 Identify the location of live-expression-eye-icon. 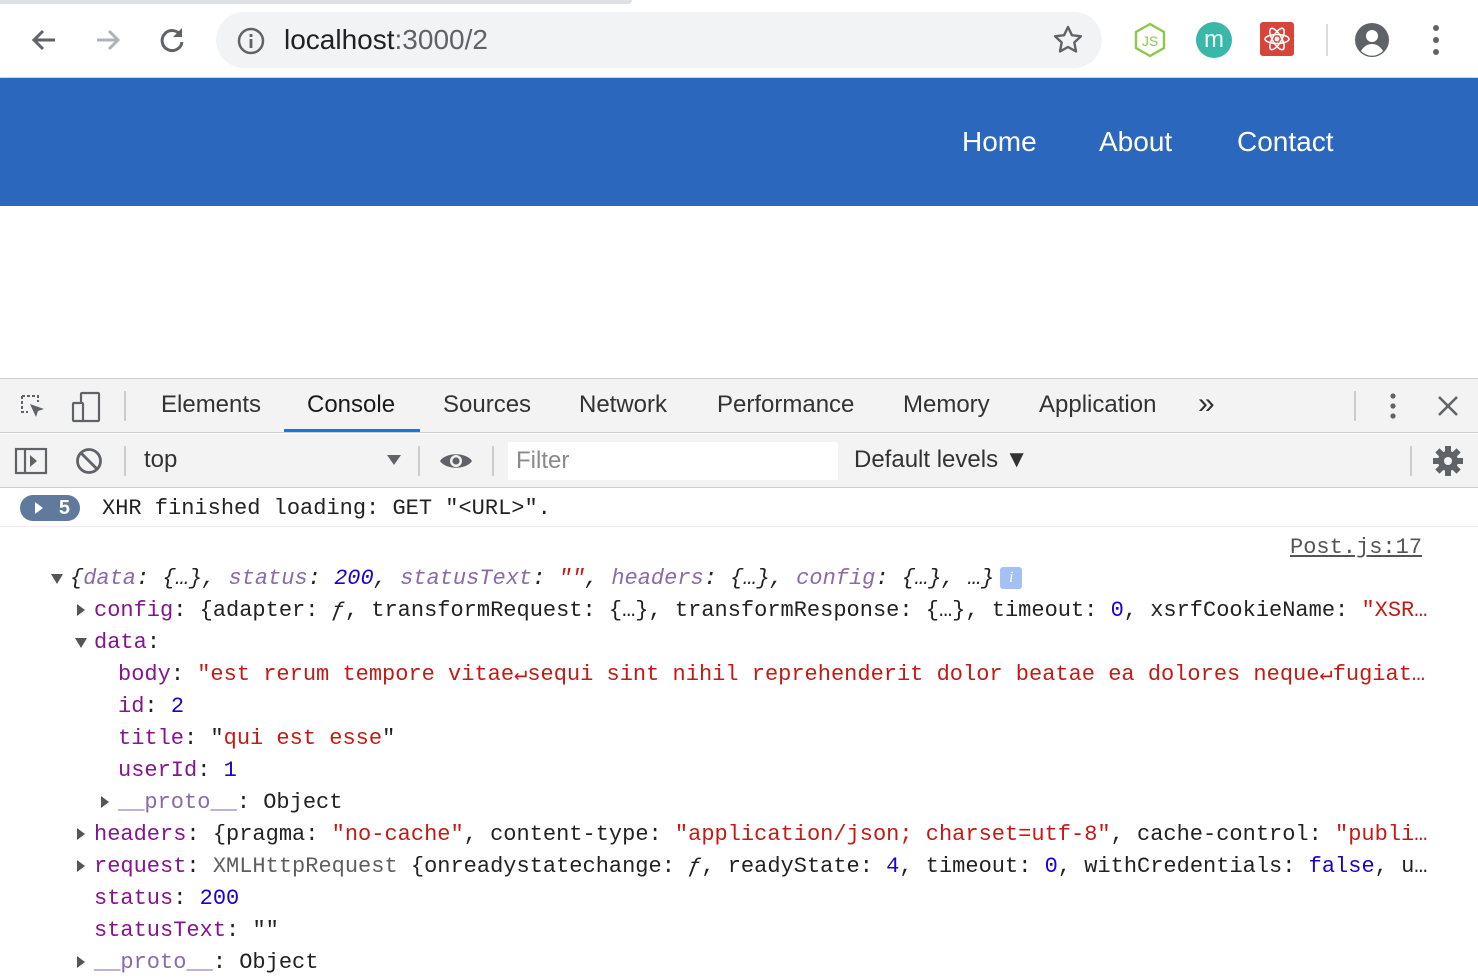
(456, 461).